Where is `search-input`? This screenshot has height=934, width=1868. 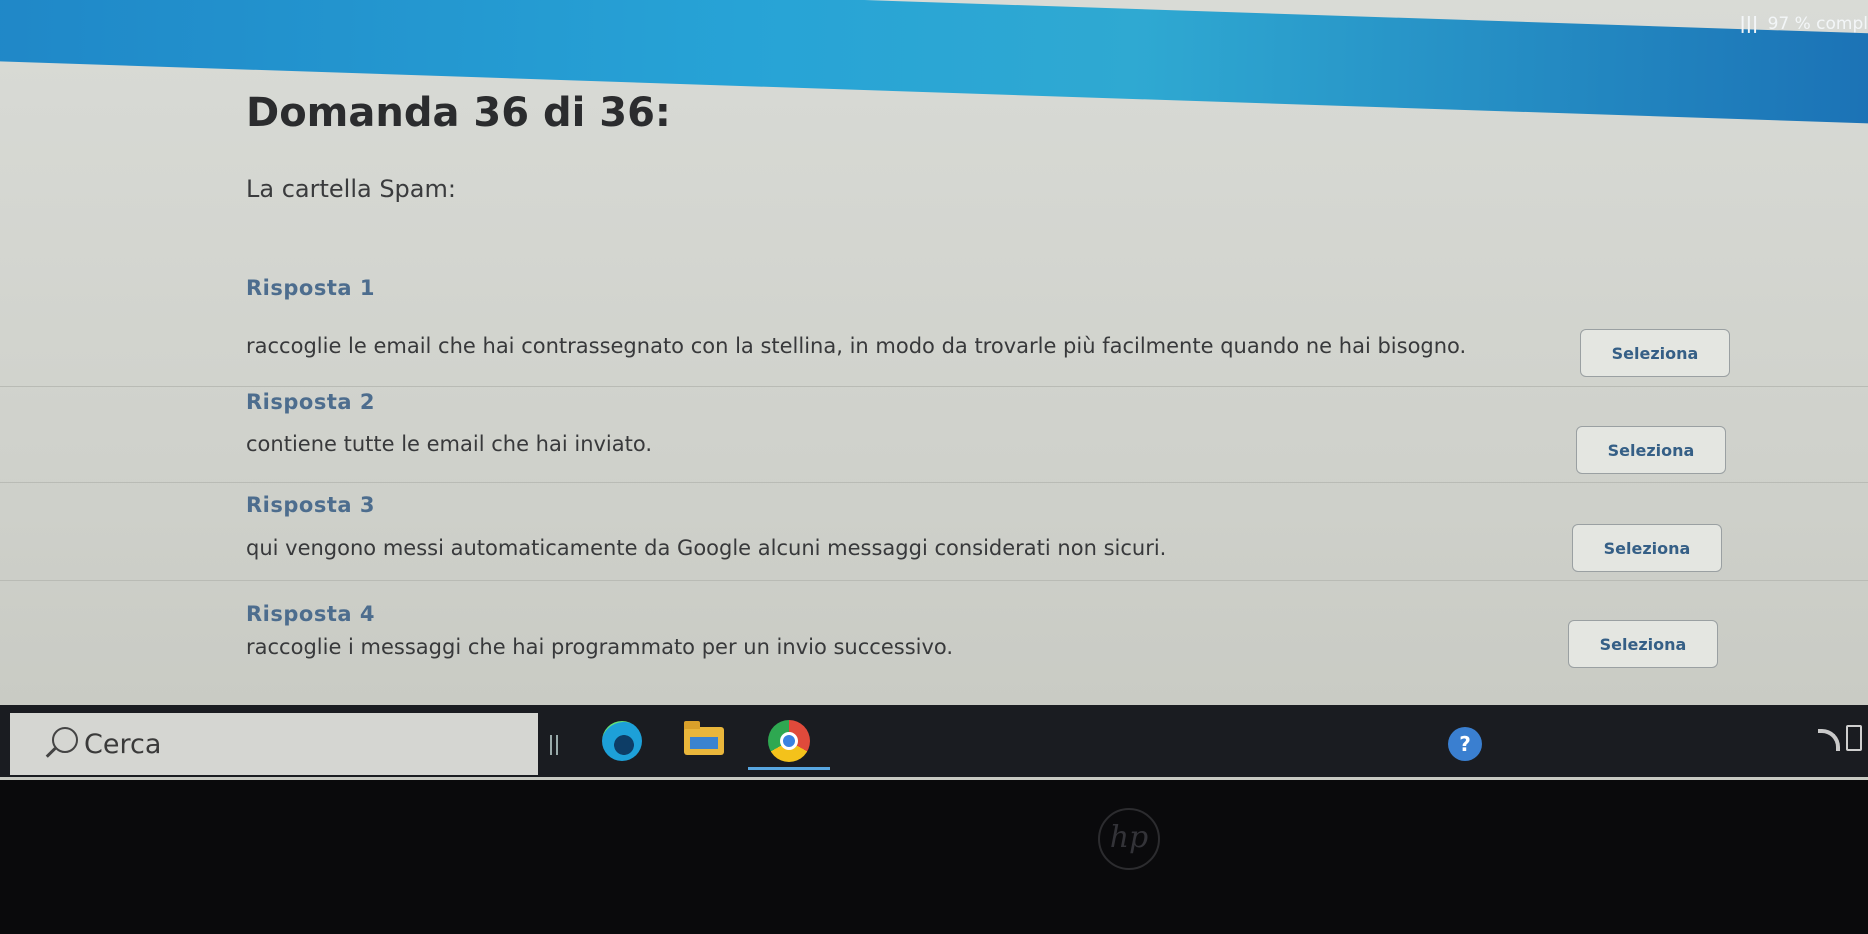 search-input is located at coordinates (294, 744).